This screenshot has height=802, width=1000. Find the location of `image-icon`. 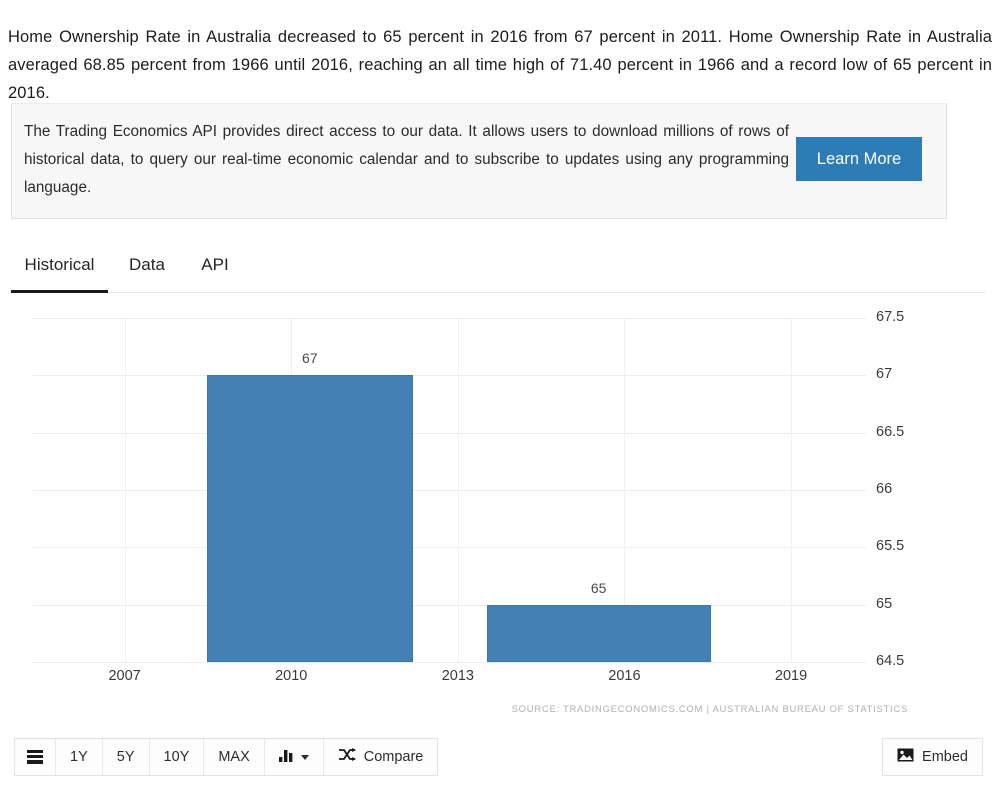

image-icon is located at coordinates (905, 757).